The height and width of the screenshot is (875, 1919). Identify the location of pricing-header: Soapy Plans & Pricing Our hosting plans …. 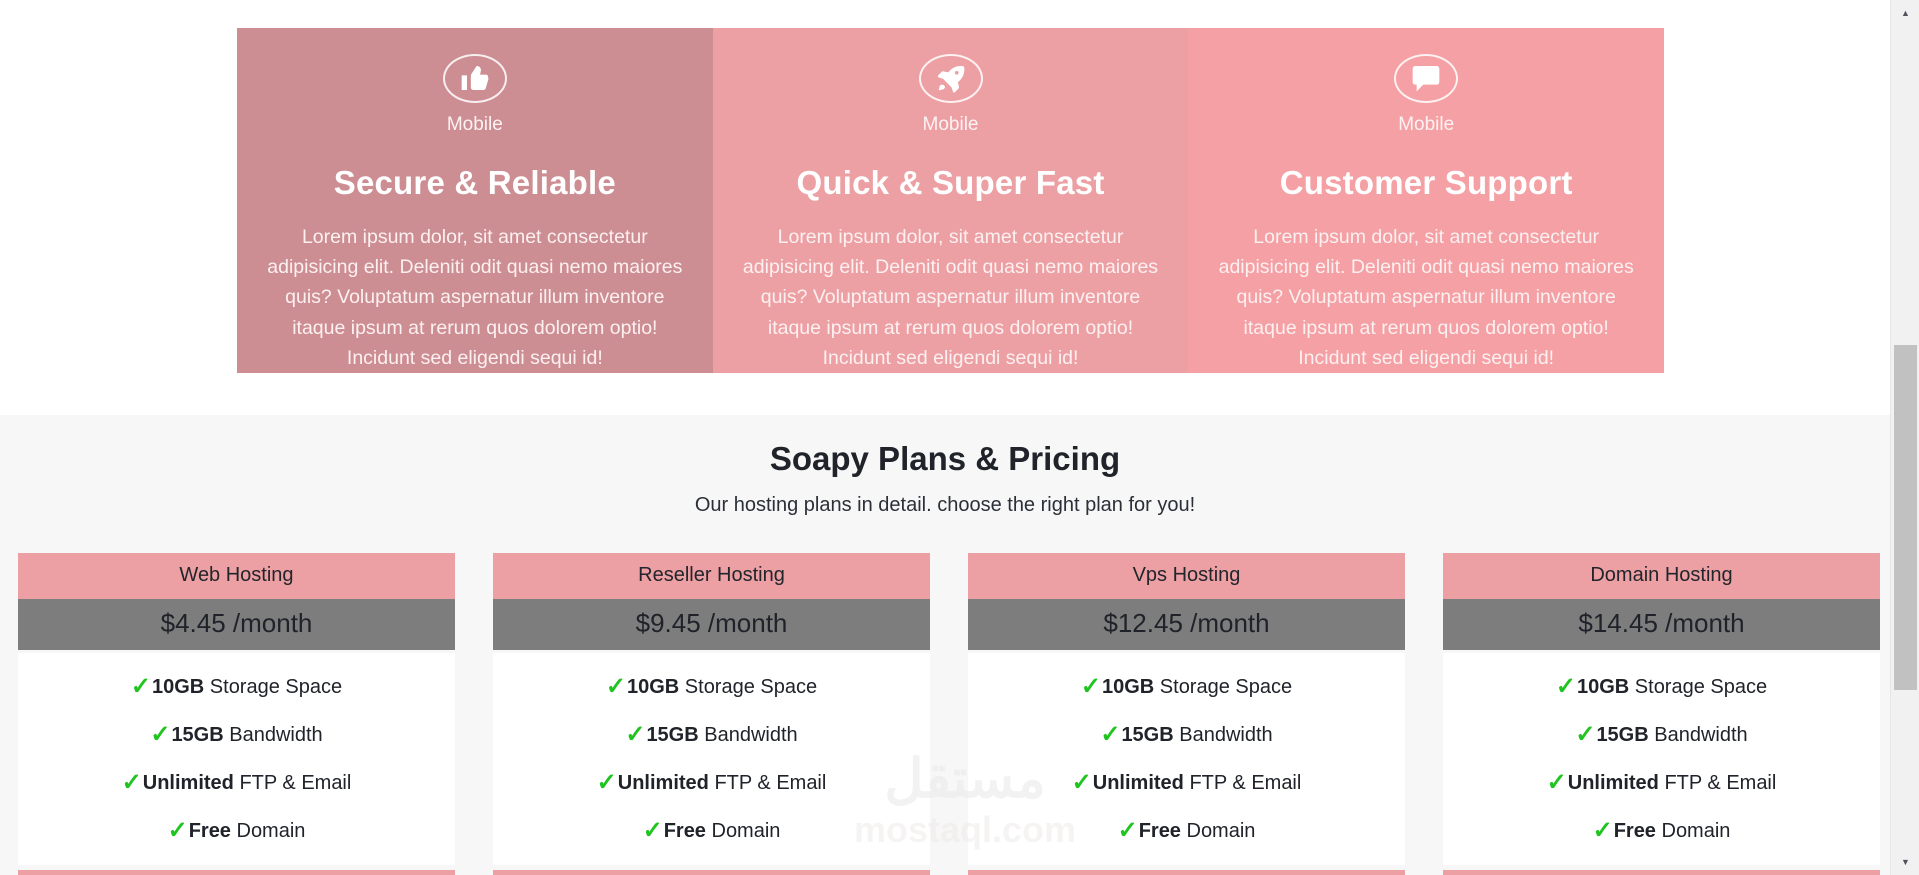
(945, 466).